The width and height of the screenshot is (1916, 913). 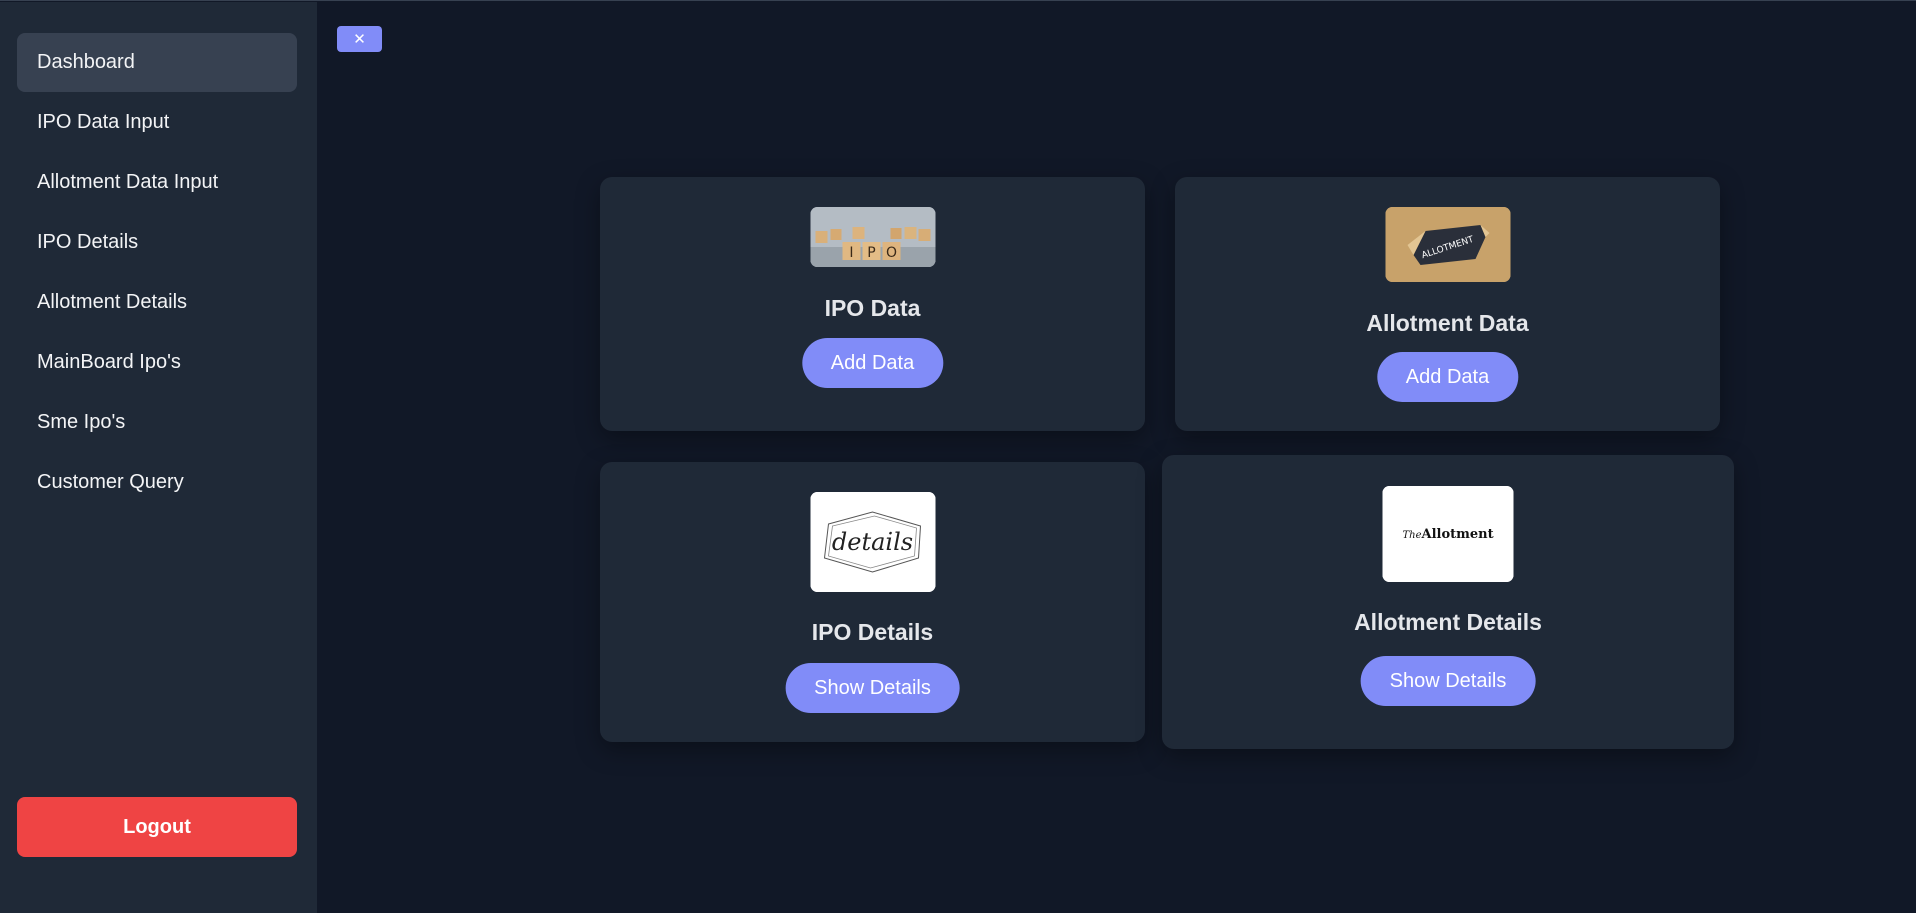 I want to click on card-title: Allotment Data, so click(x=1447, y=323).